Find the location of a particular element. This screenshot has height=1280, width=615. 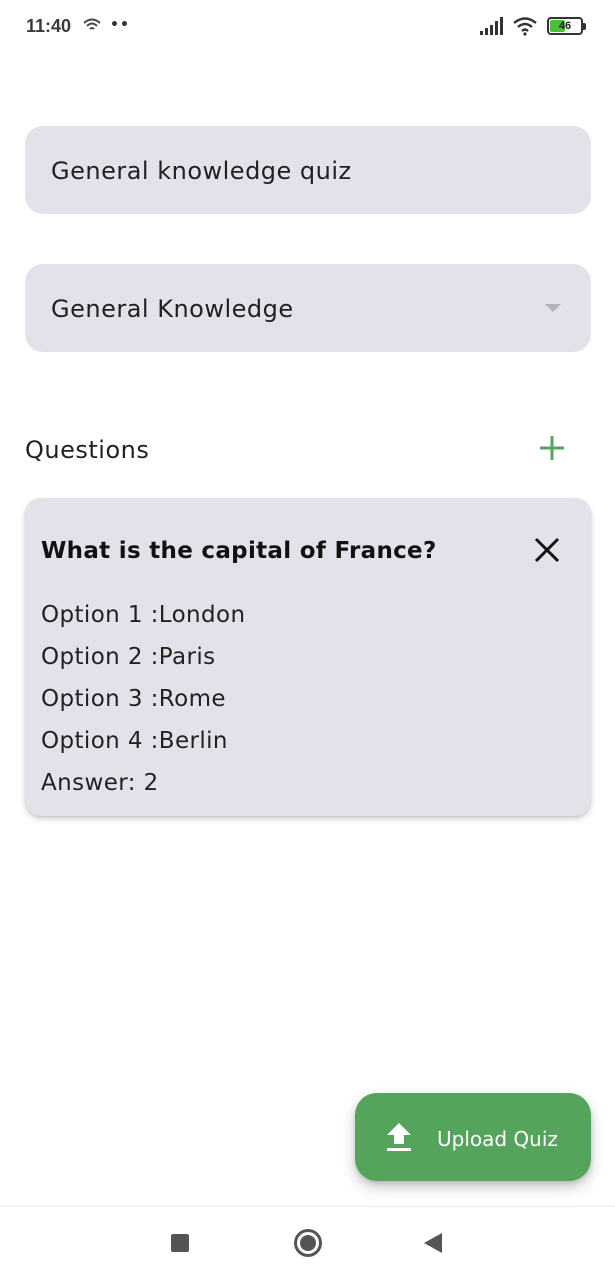

status-bar: 11:40 •• 46 is located at coordinates (307, 27).